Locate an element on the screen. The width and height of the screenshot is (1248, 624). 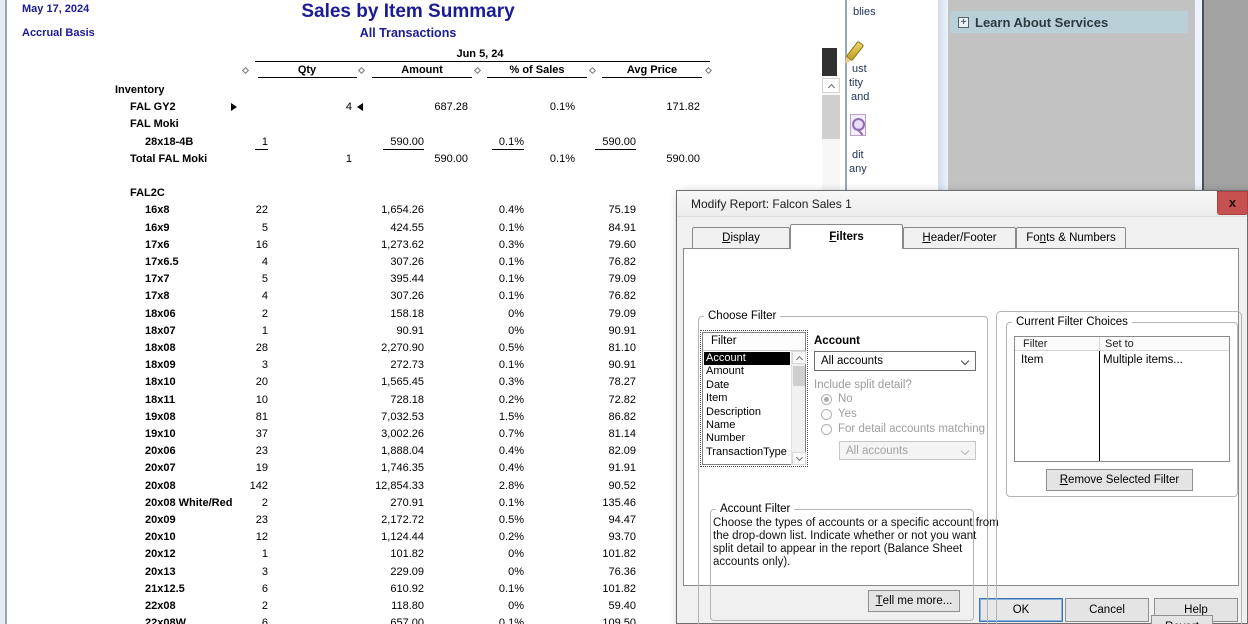
cell-amount: 1,273.62 is located at coordinates (379, 245).